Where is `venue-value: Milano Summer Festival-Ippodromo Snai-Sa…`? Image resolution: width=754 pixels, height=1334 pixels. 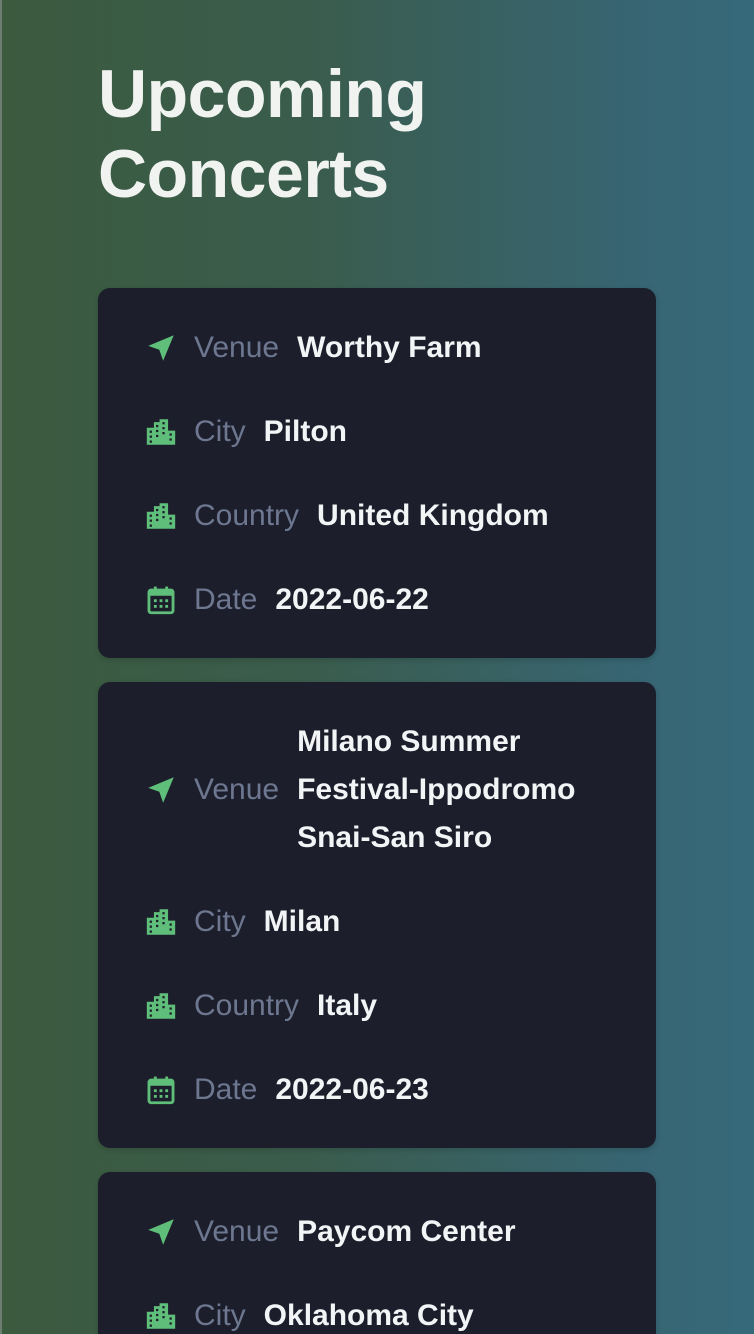
venue-value: Milano Summer Festival-Ippodromo Snai-Sa… is located at coordinates (436, 789).